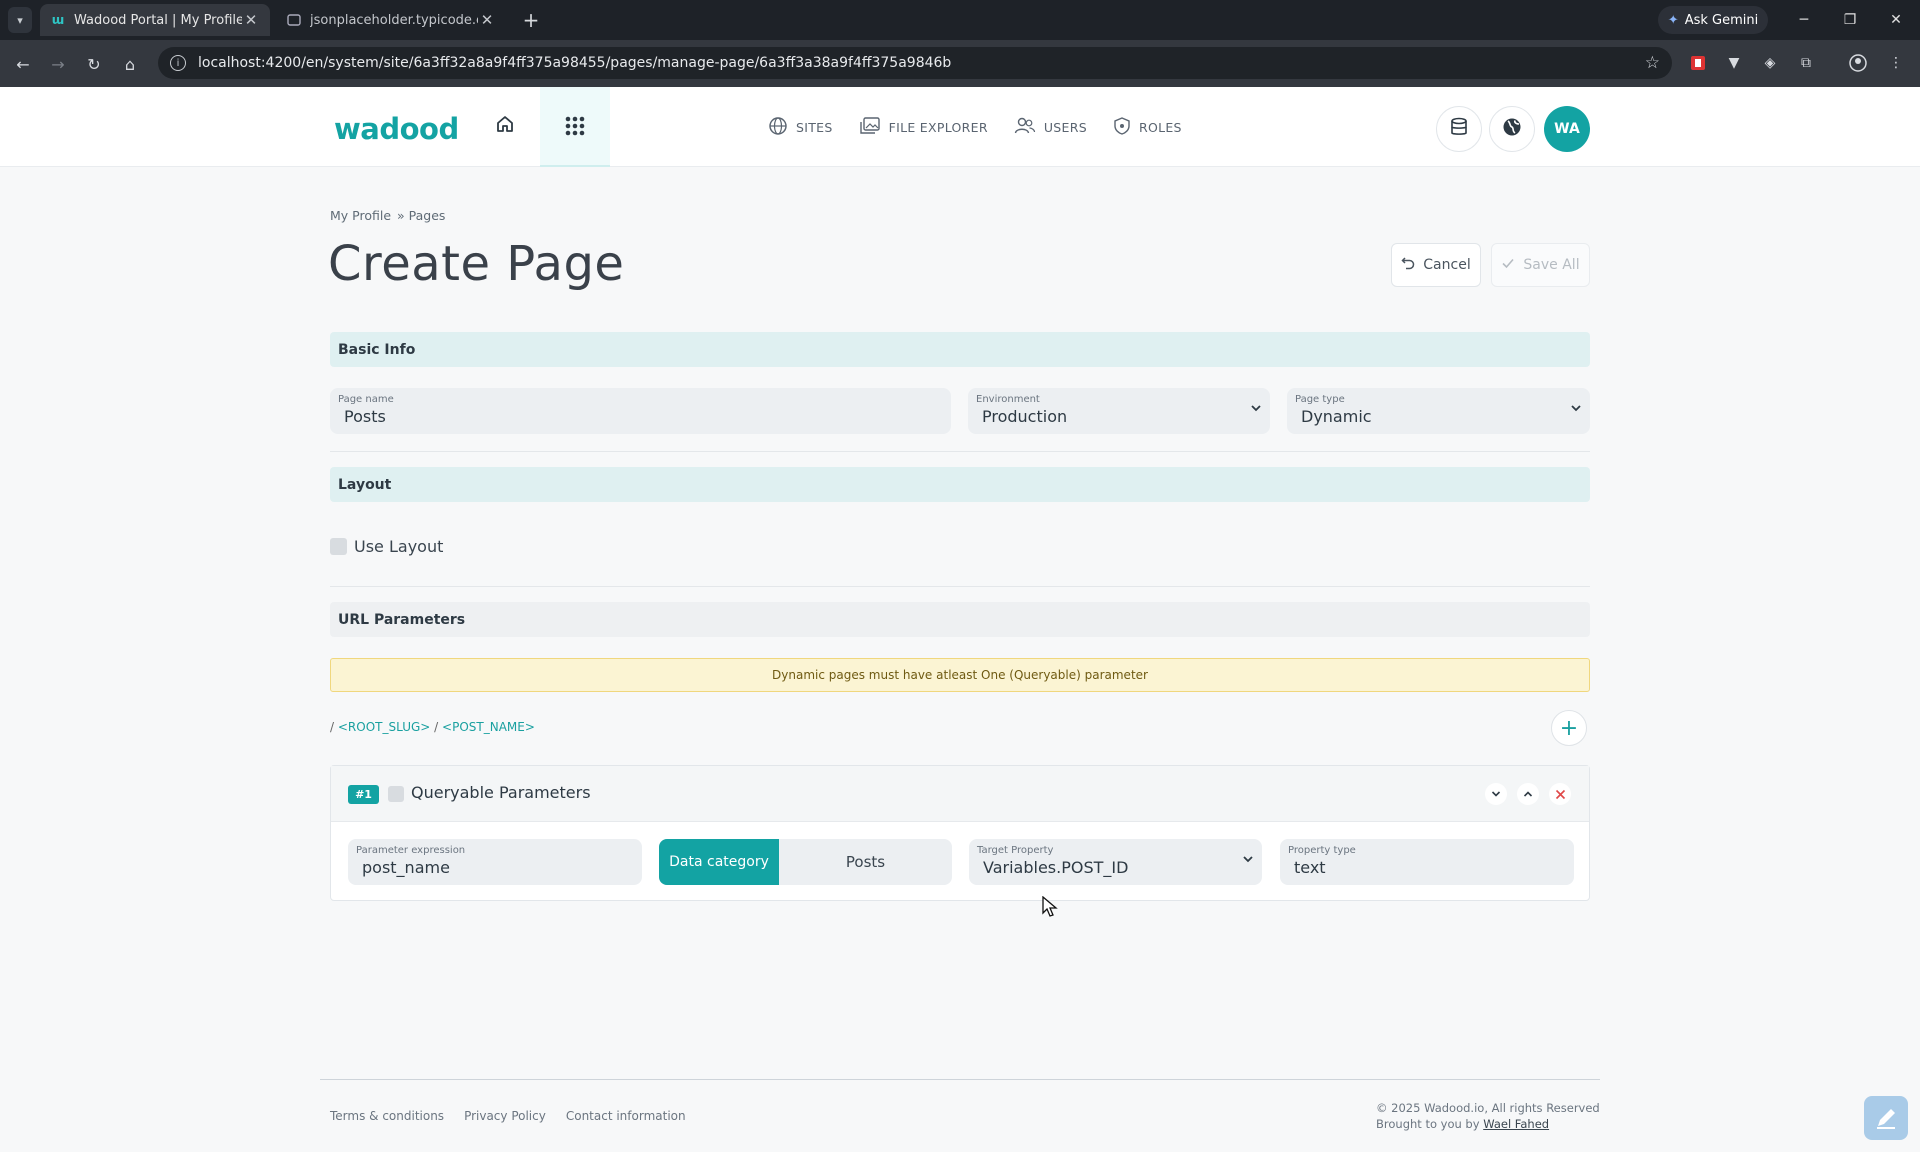  I want to click on page-name-input: Posts, so click(640, 416).